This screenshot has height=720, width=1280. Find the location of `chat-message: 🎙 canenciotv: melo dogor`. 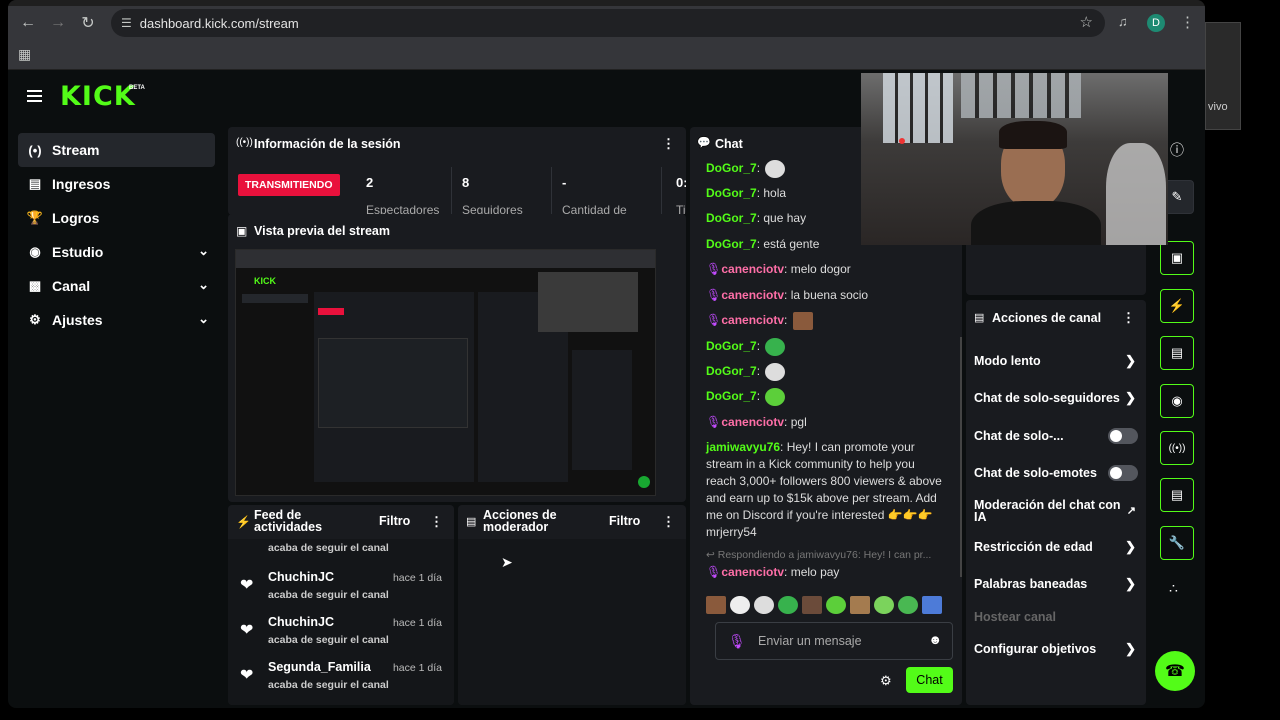

chat-message: 🎙 canenciotv: melo dogor is located at coordinates (778, 269).